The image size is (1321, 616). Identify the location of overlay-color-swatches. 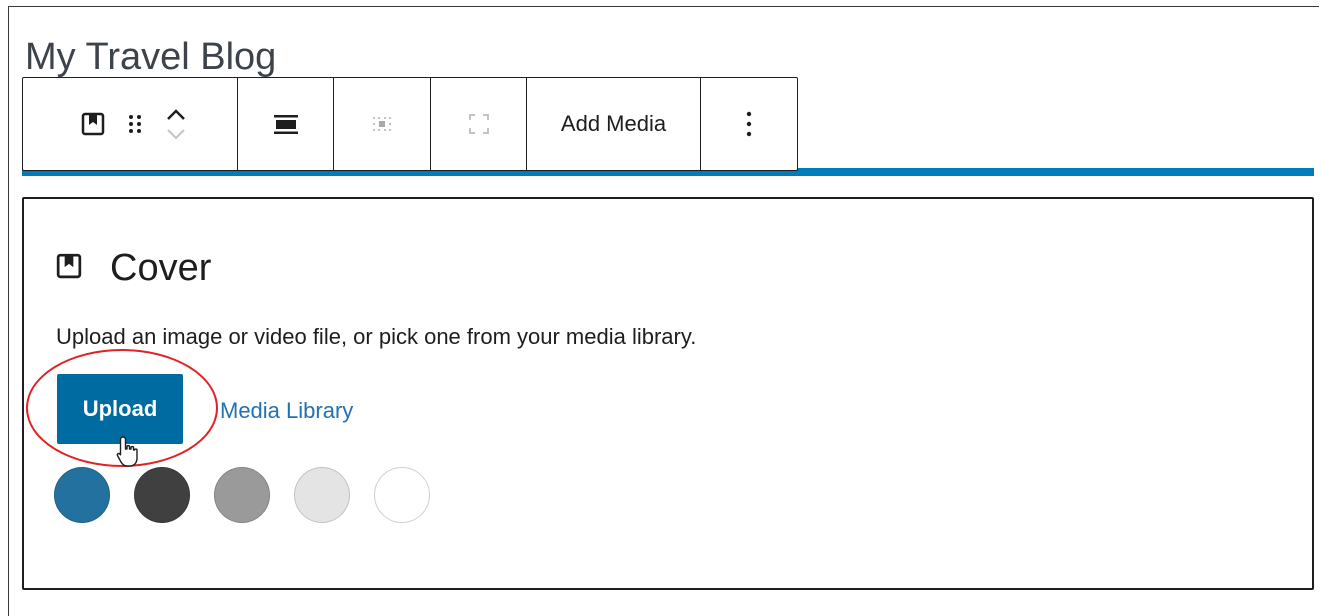
(242, 495).